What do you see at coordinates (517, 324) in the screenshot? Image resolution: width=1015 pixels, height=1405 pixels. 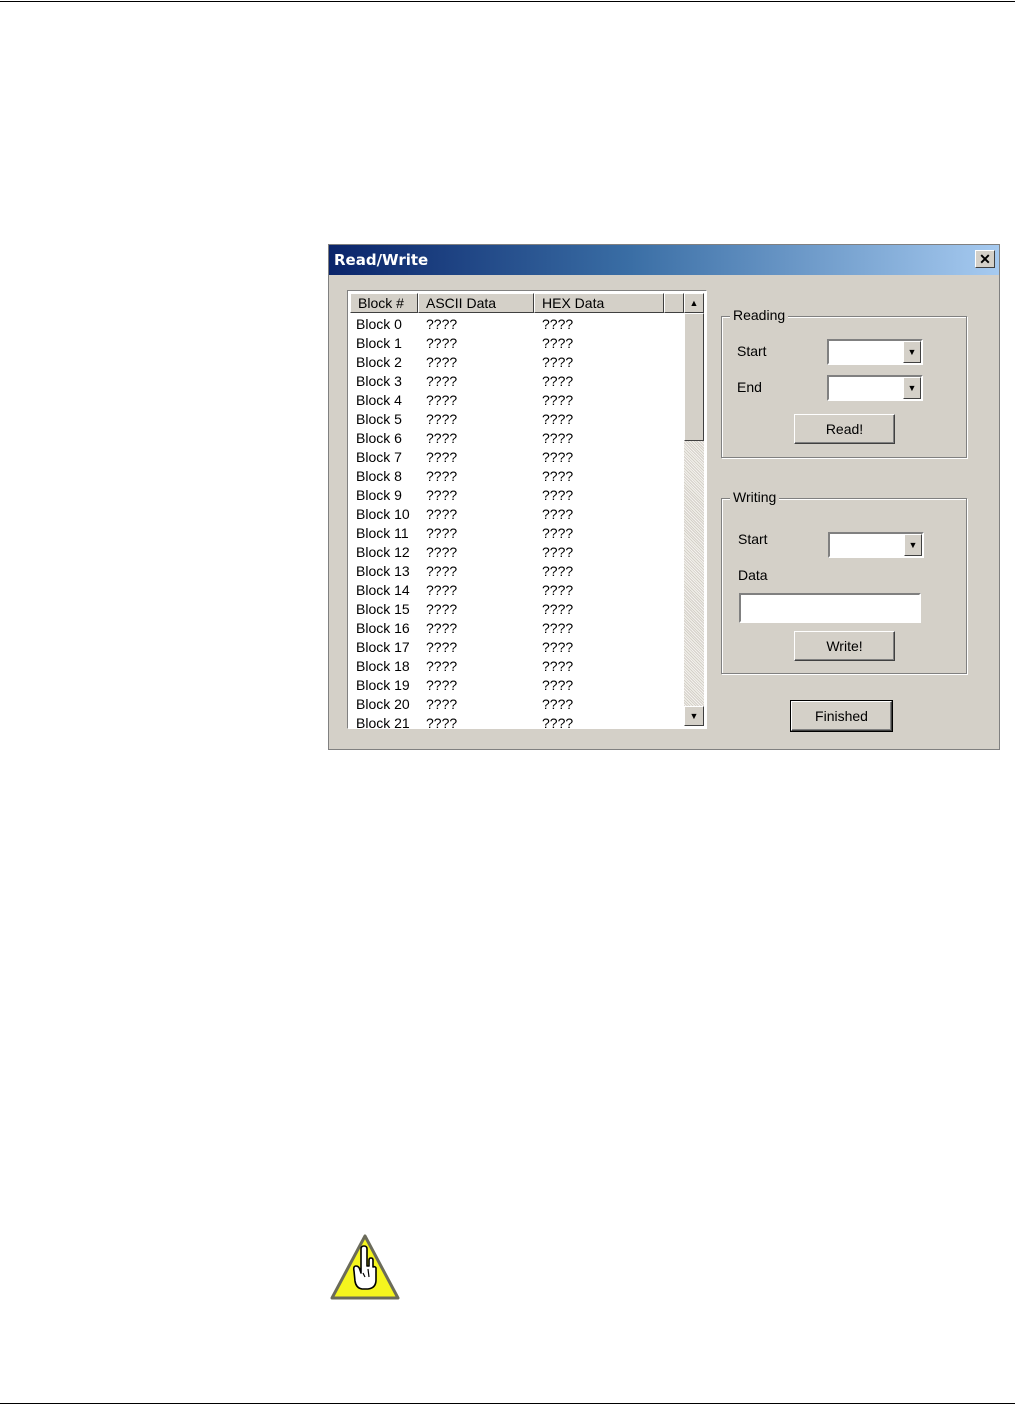 I see `table-row: Block 0????????` at bounding box center [517, 324].